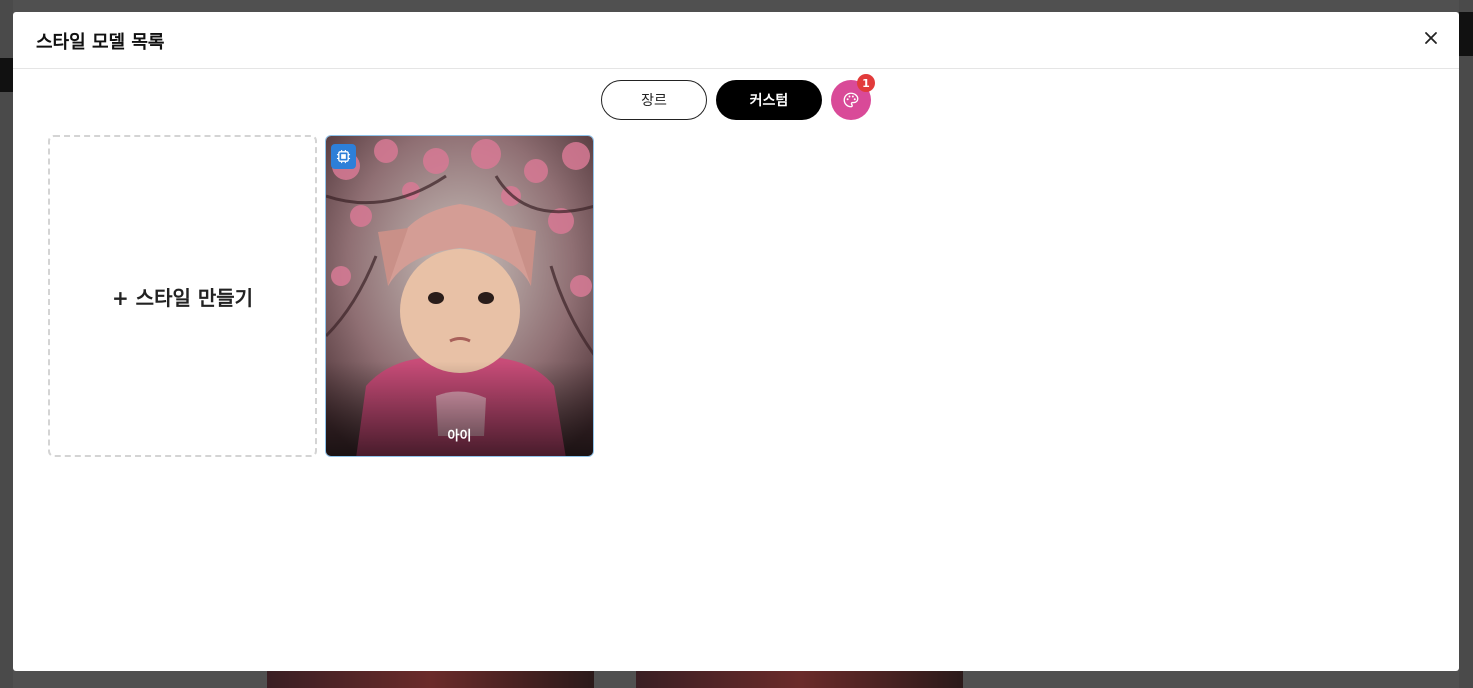 This screenshot has height=688, width=1473. Describe the element at coordinates (851, 100) in the screenshot. I see `palette-icon` at that location.